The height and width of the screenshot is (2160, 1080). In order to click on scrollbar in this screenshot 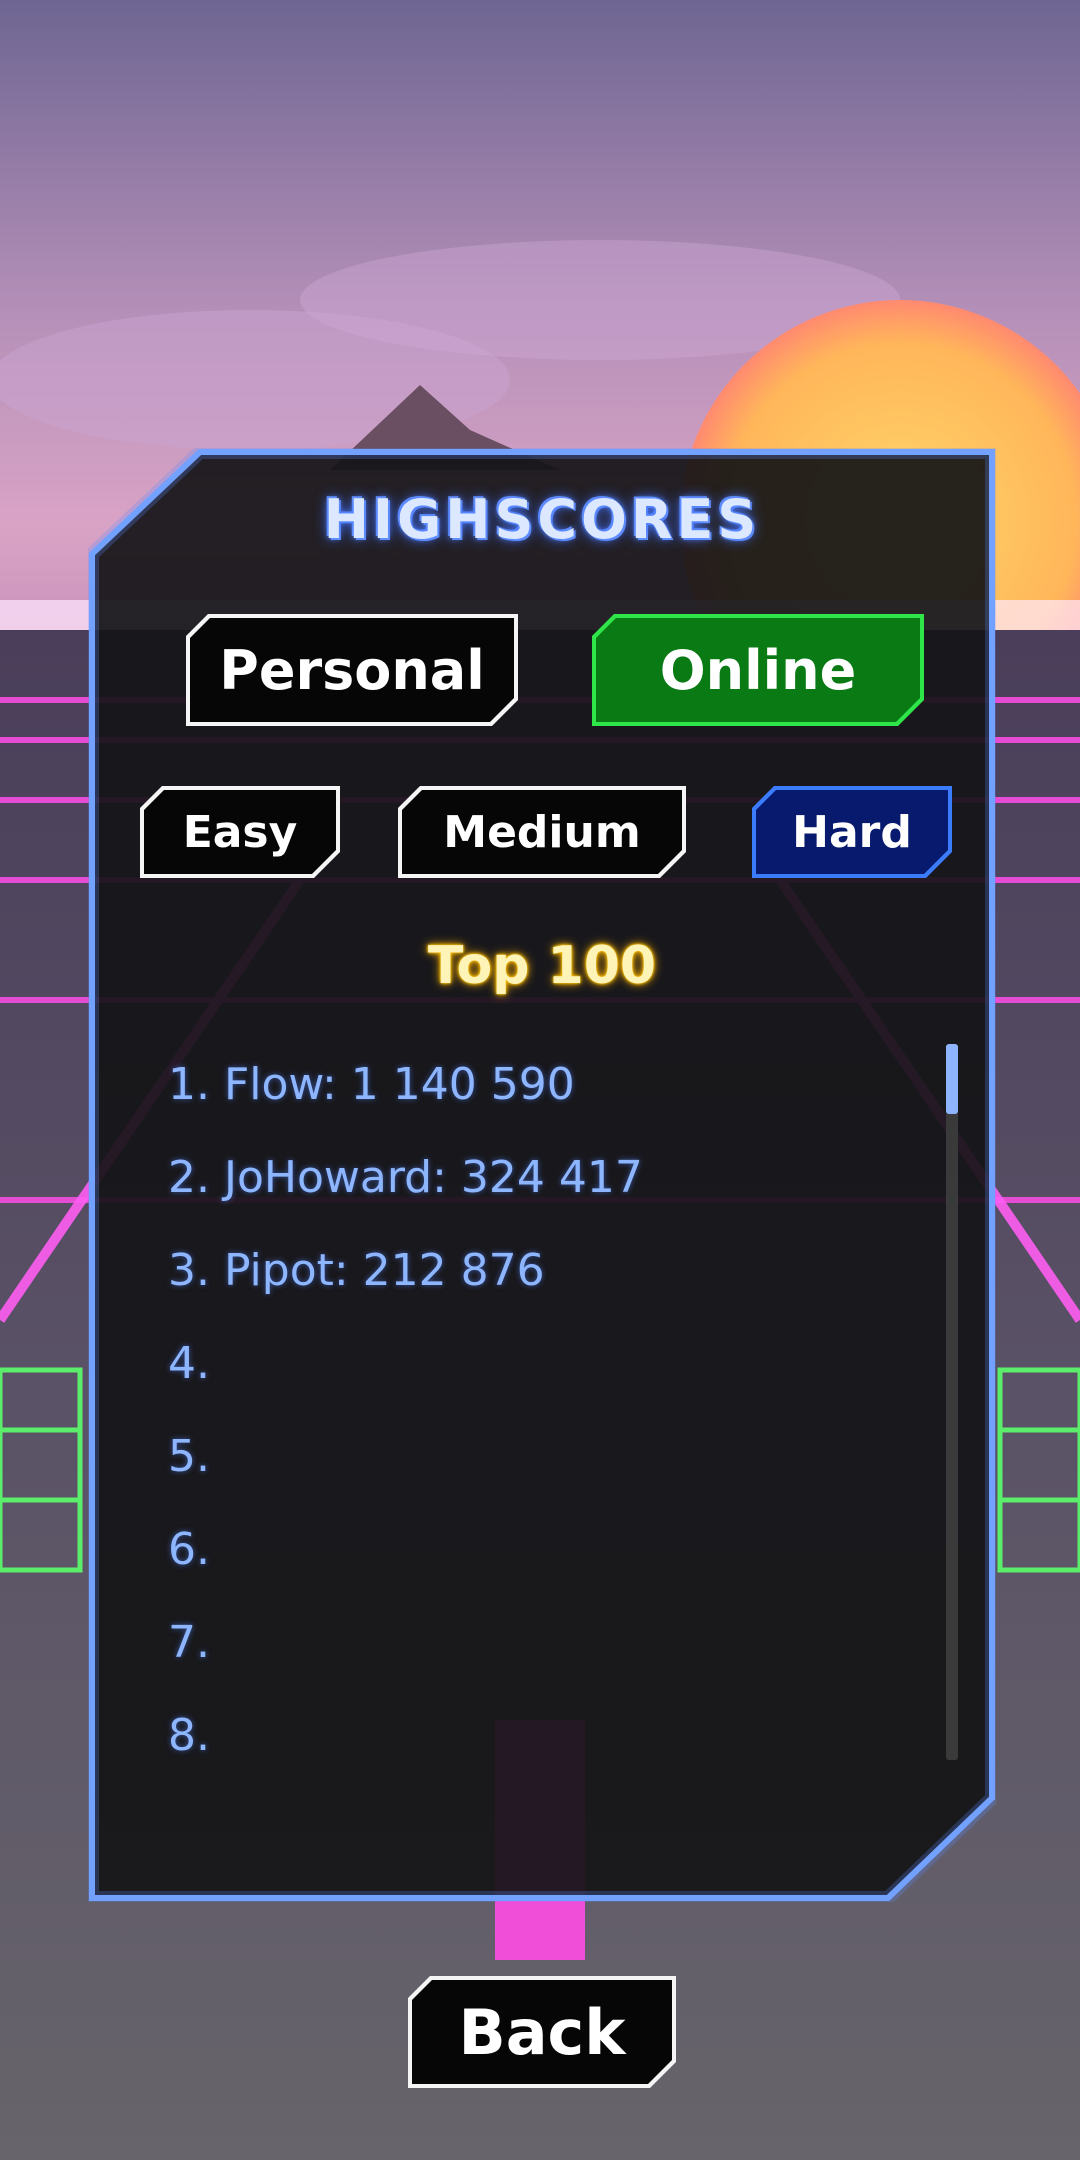, I will do `click(952, 1402)`.